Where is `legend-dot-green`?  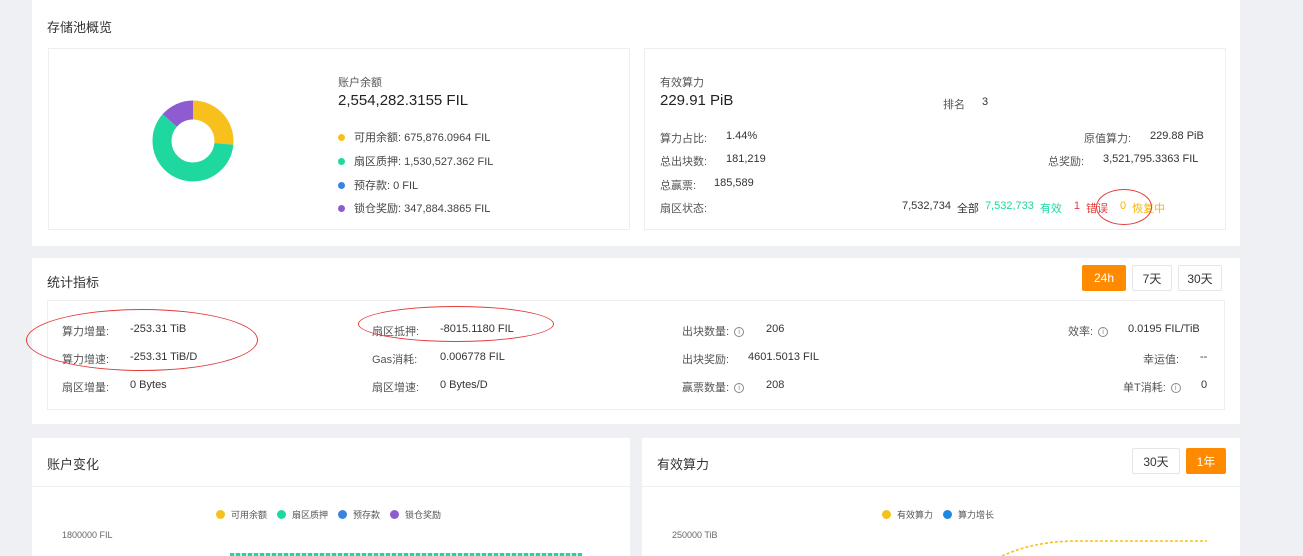 legend-dot-green is located at coordinates (341, 161).